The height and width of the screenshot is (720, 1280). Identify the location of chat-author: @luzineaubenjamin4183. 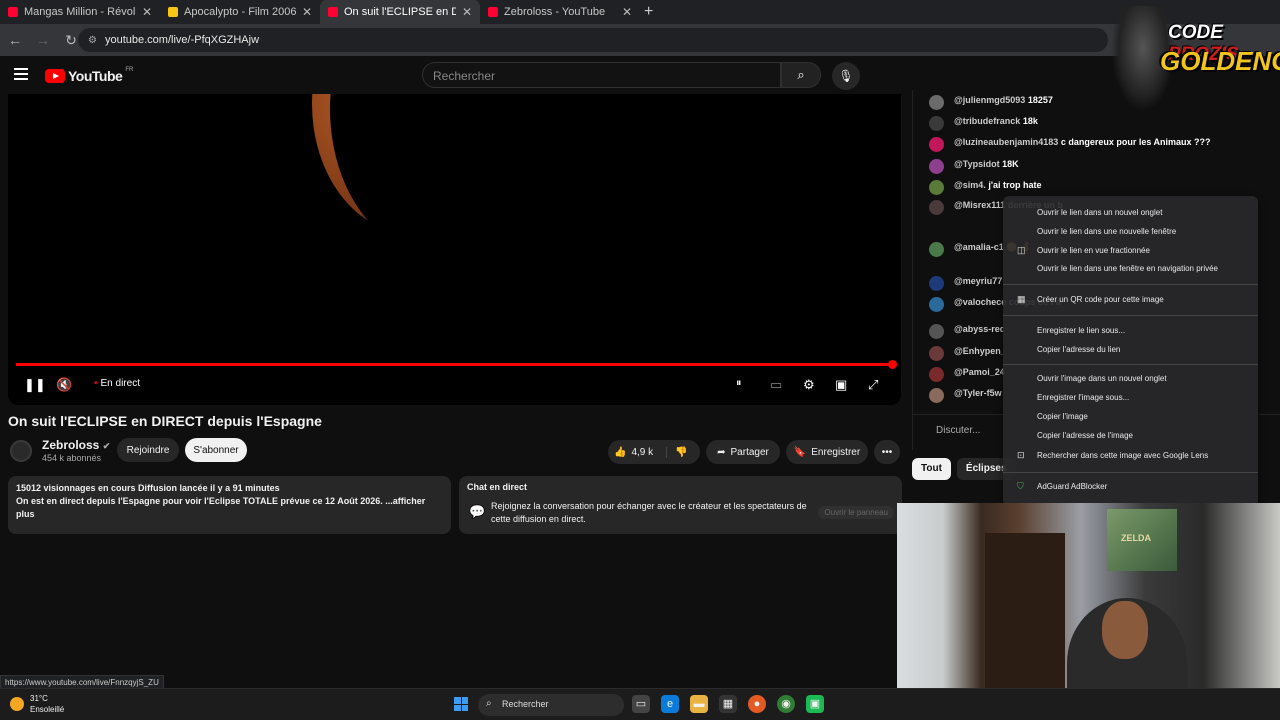
(1006, 142).